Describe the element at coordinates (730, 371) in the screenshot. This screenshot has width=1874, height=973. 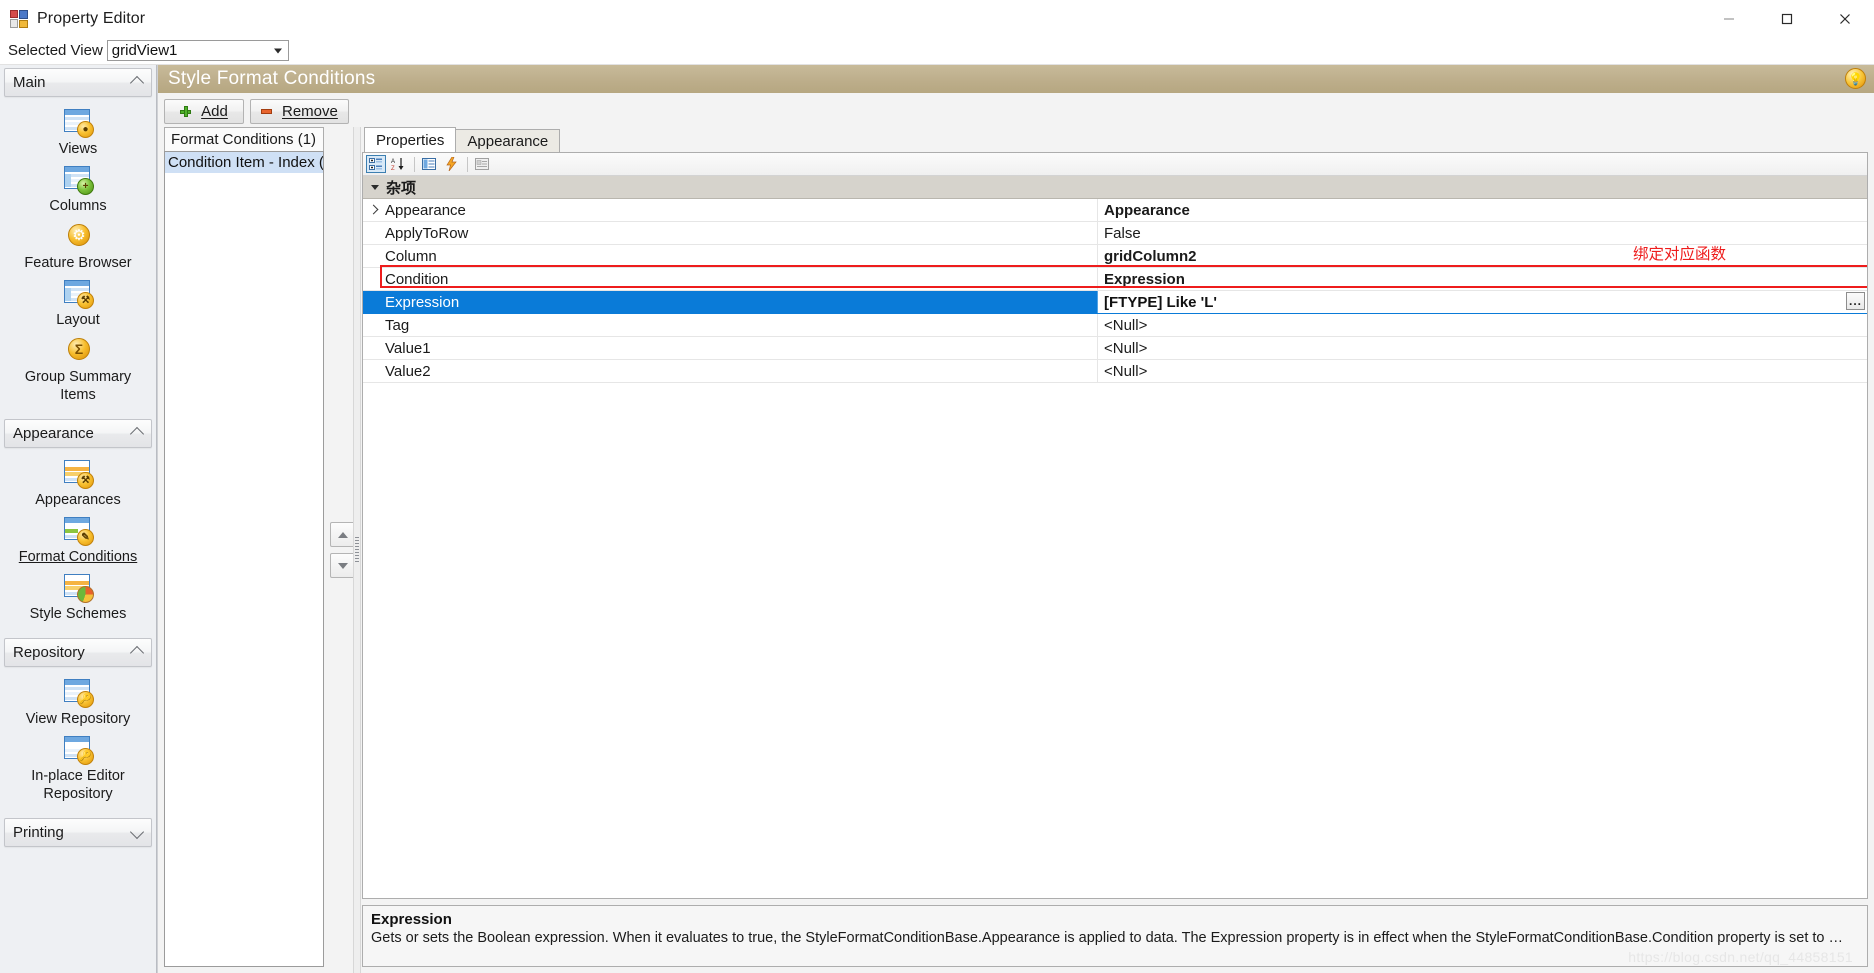
I see `grid-row-name: Value2` at that location.